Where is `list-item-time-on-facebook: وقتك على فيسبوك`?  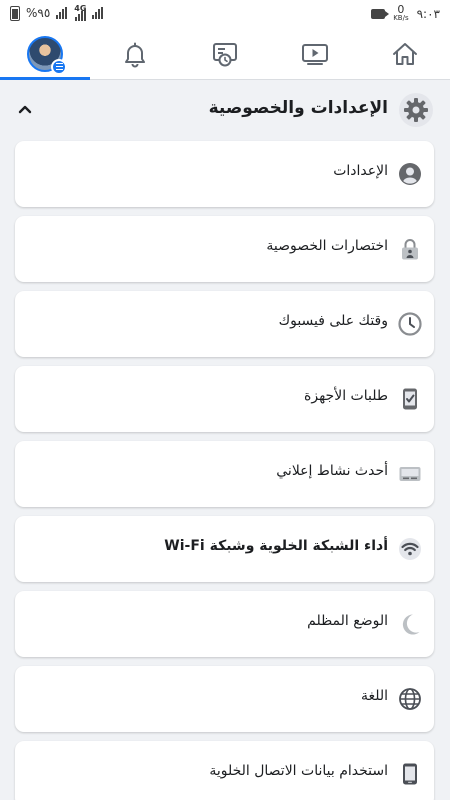 list-item-time-on-facebook: وقتك على فيسبوك is located at coordinates (224, 324).